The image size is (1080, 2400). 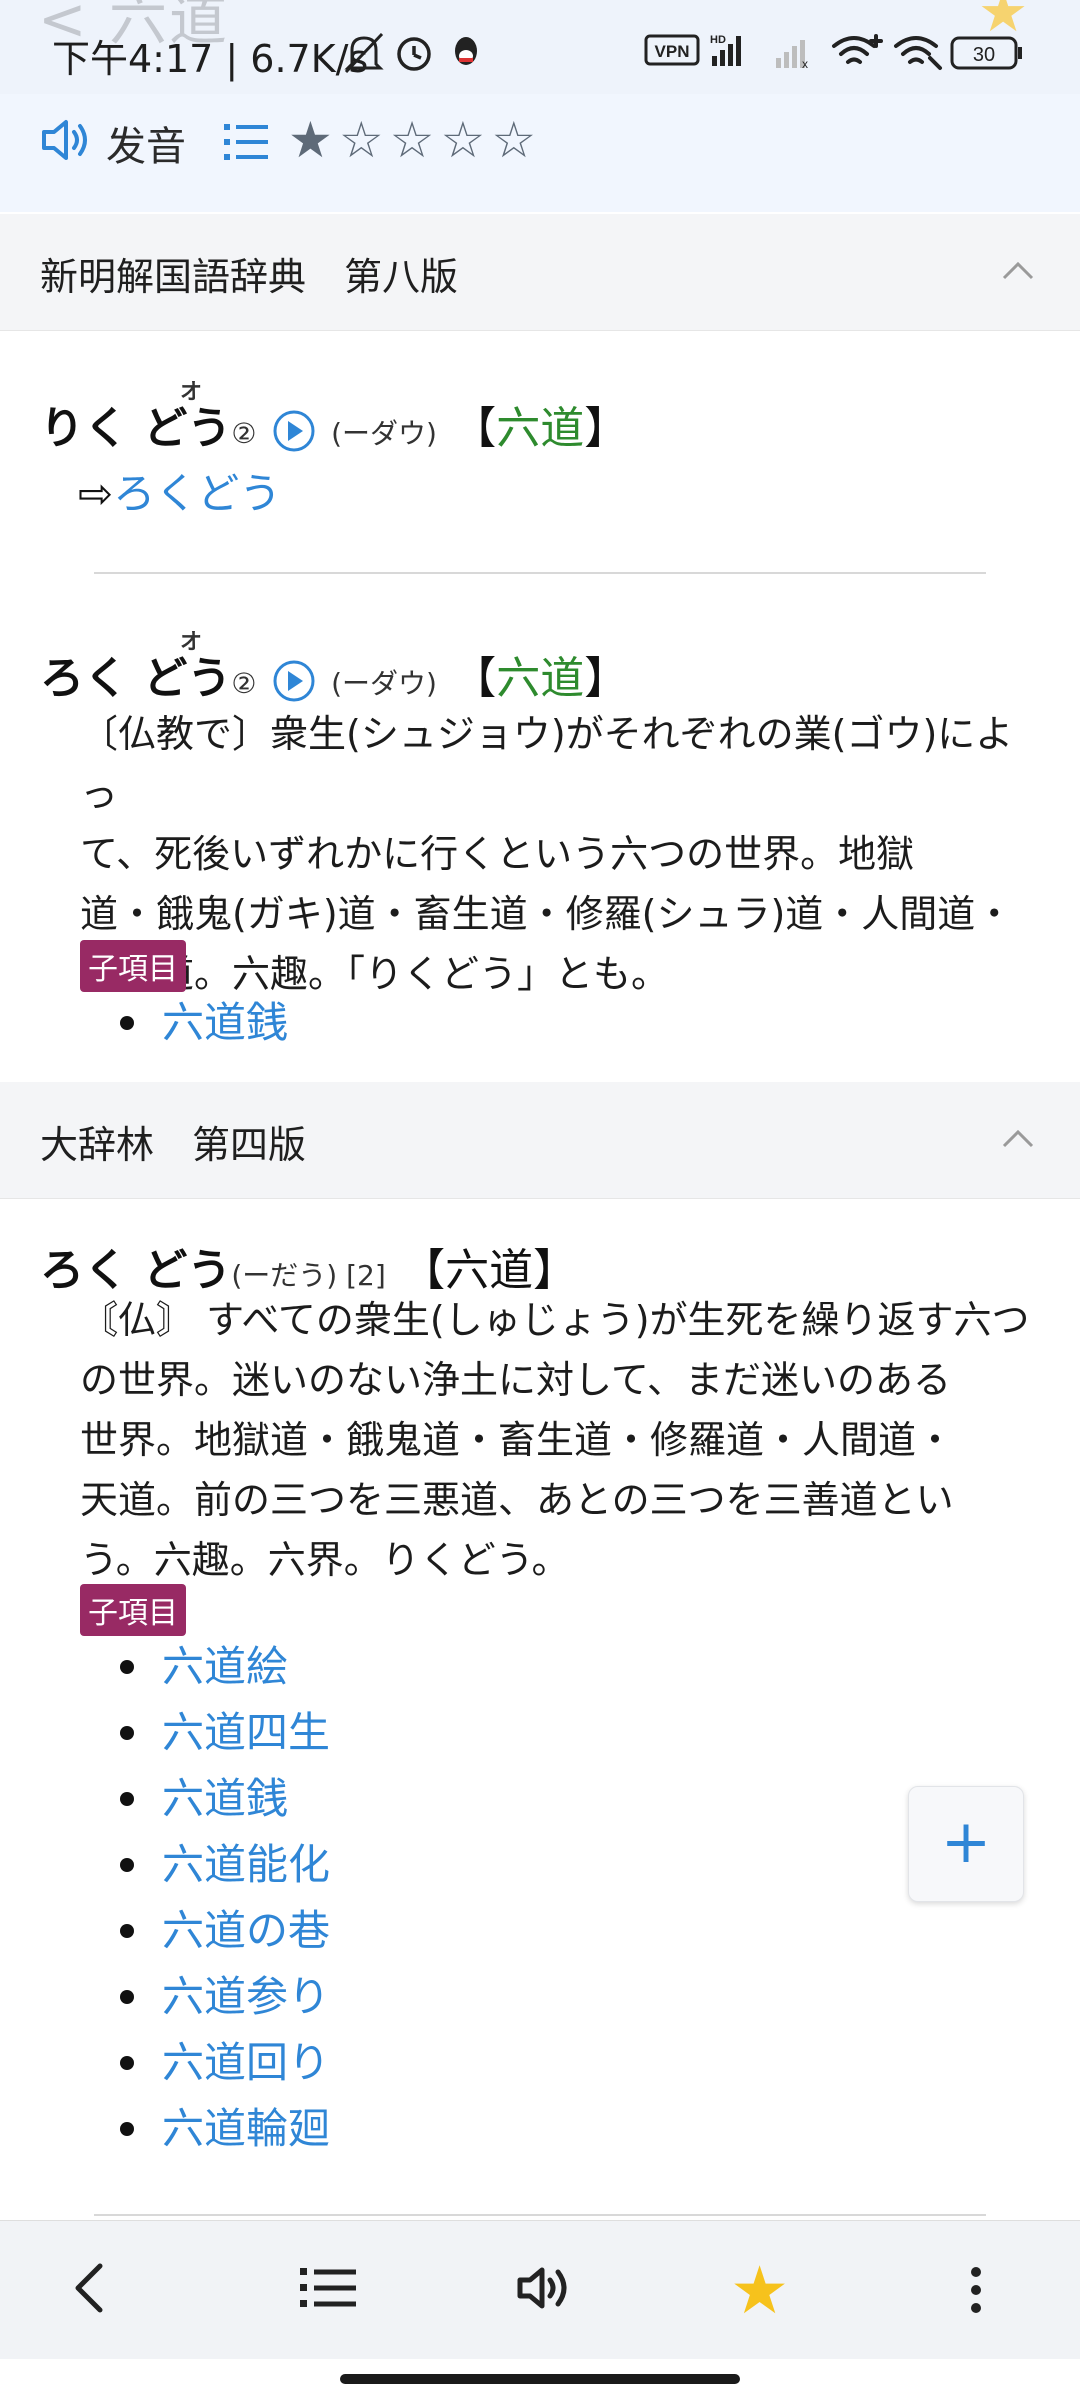 What do you see at coordinates (90, 2288) in the screenshot?
I see `back-icon` at bounding box center [90, 2288].